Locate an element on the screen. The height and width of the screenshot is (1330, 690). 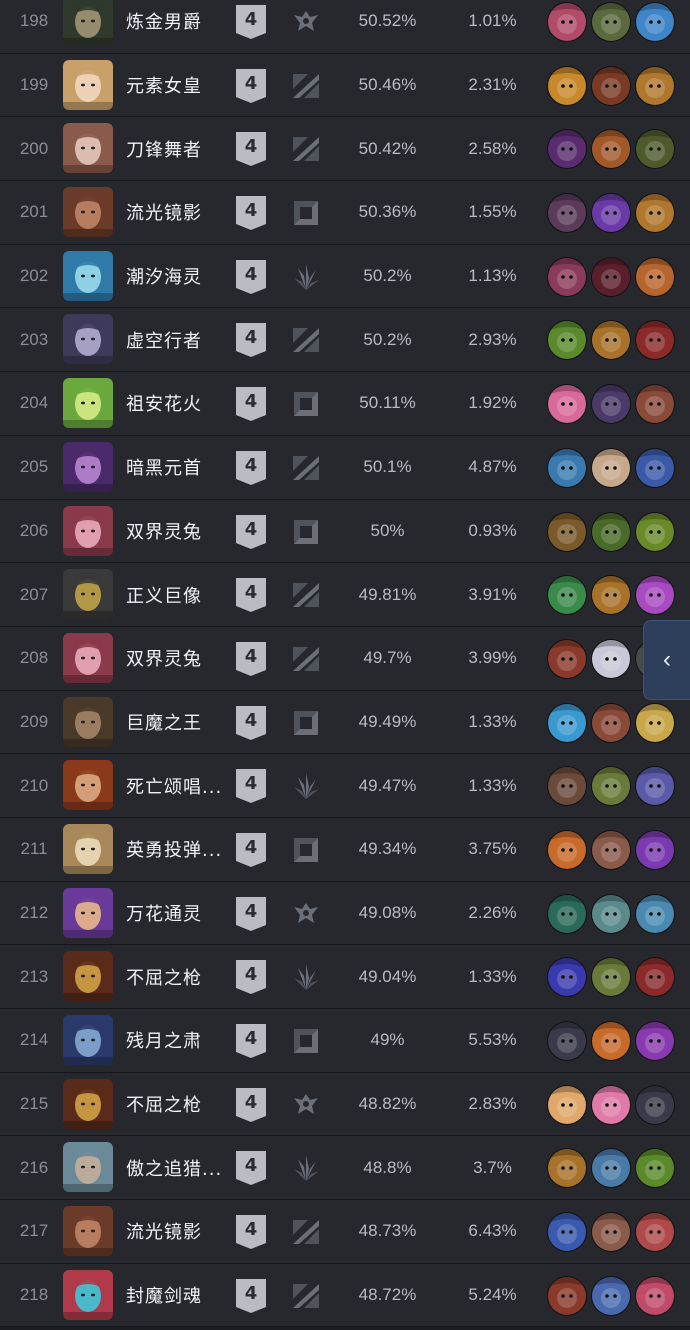
champion-row: 200 刀锋舞者 4 50.42% 2.58% is located at coordinates (345, 149).